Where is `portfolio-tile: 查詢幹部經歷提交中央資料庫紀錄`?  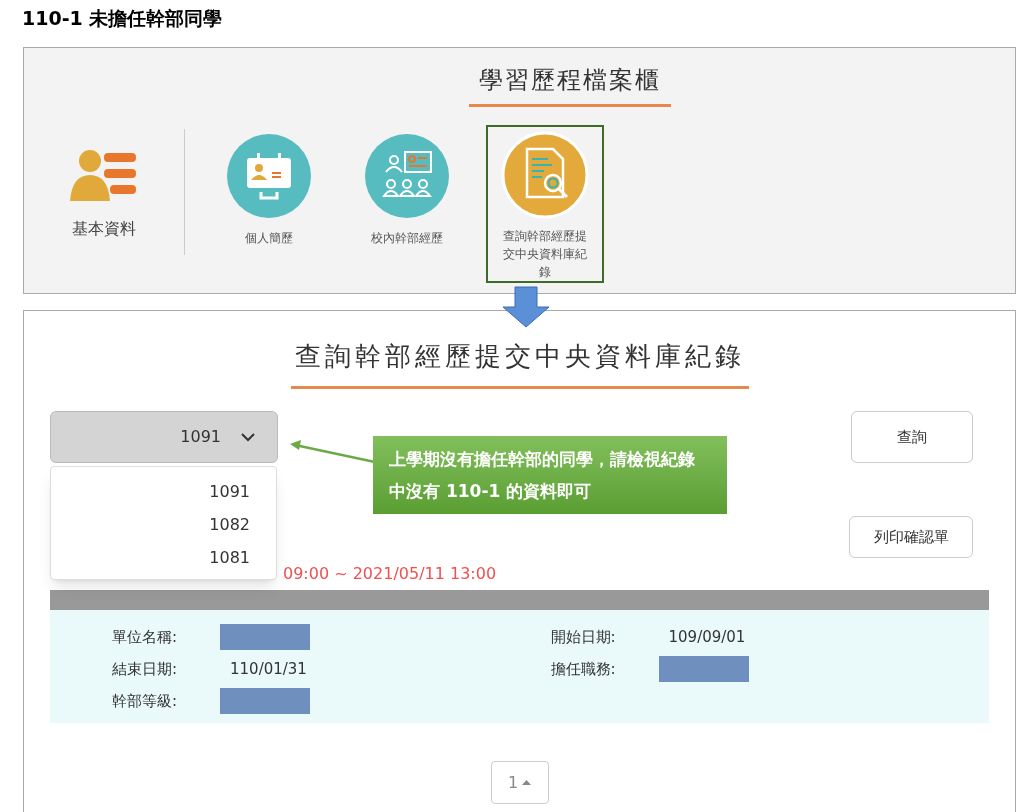 portfolio-tile: 查詢幹部經歷提交中央資料庫紀錄 is located at coordinates (545, 204).